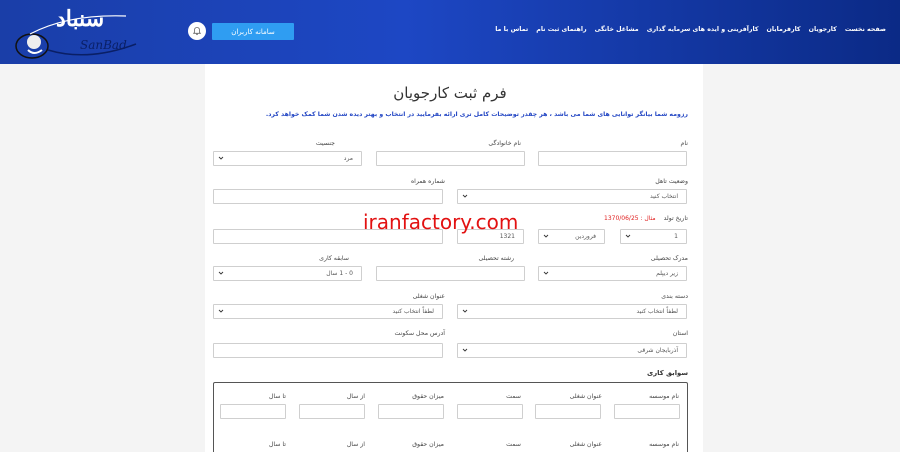  Describe the element at coordinates (80, 19) in the screenshot. I see `logo-persian-text: سنباد` at that location.